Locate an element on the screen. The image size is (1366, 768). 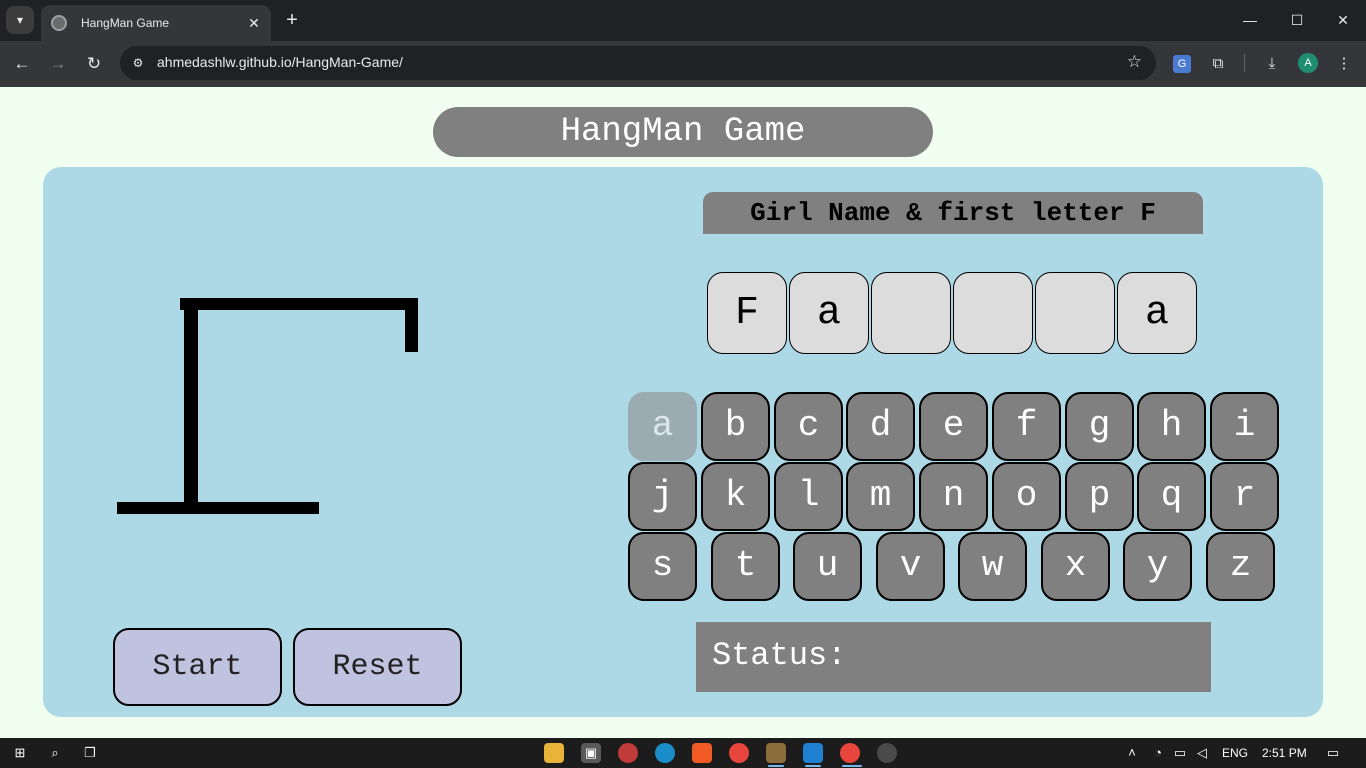
browser-tab: HangMan Game ✕ is located at coordinates (156, 23).